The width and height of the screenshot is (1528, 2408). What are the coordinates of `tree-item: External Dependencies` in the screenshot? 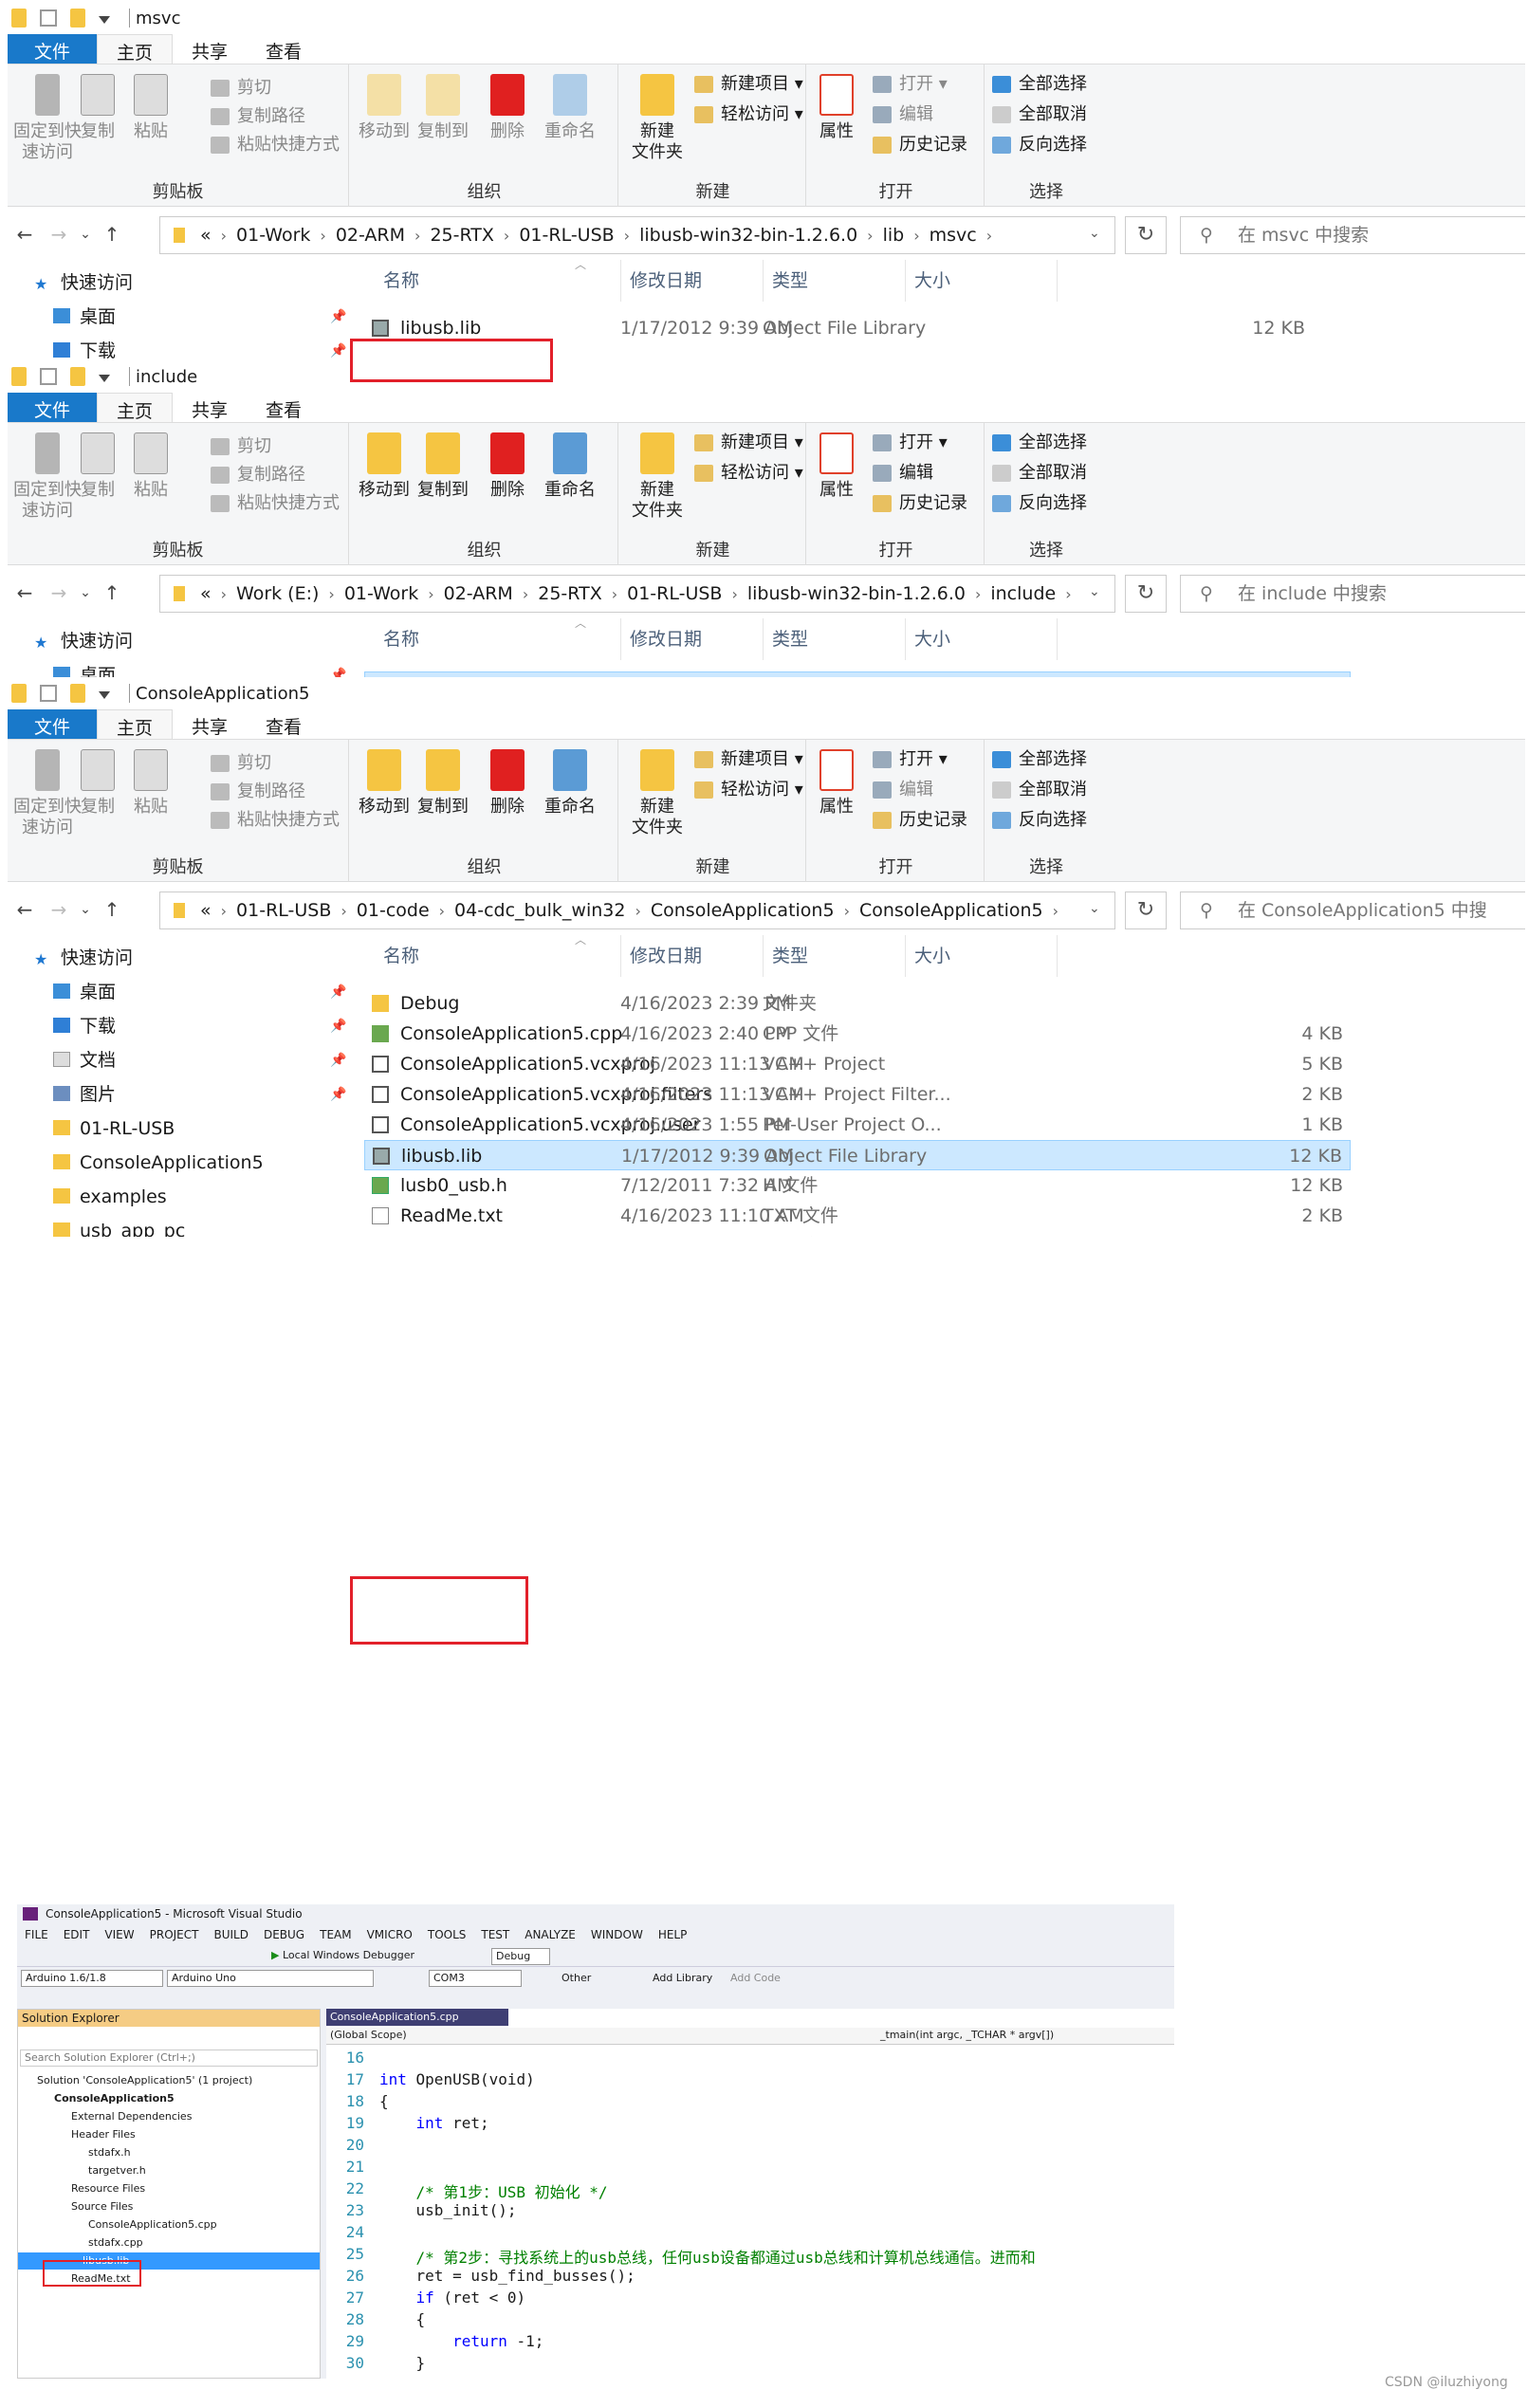 It's located at (131, 2117).